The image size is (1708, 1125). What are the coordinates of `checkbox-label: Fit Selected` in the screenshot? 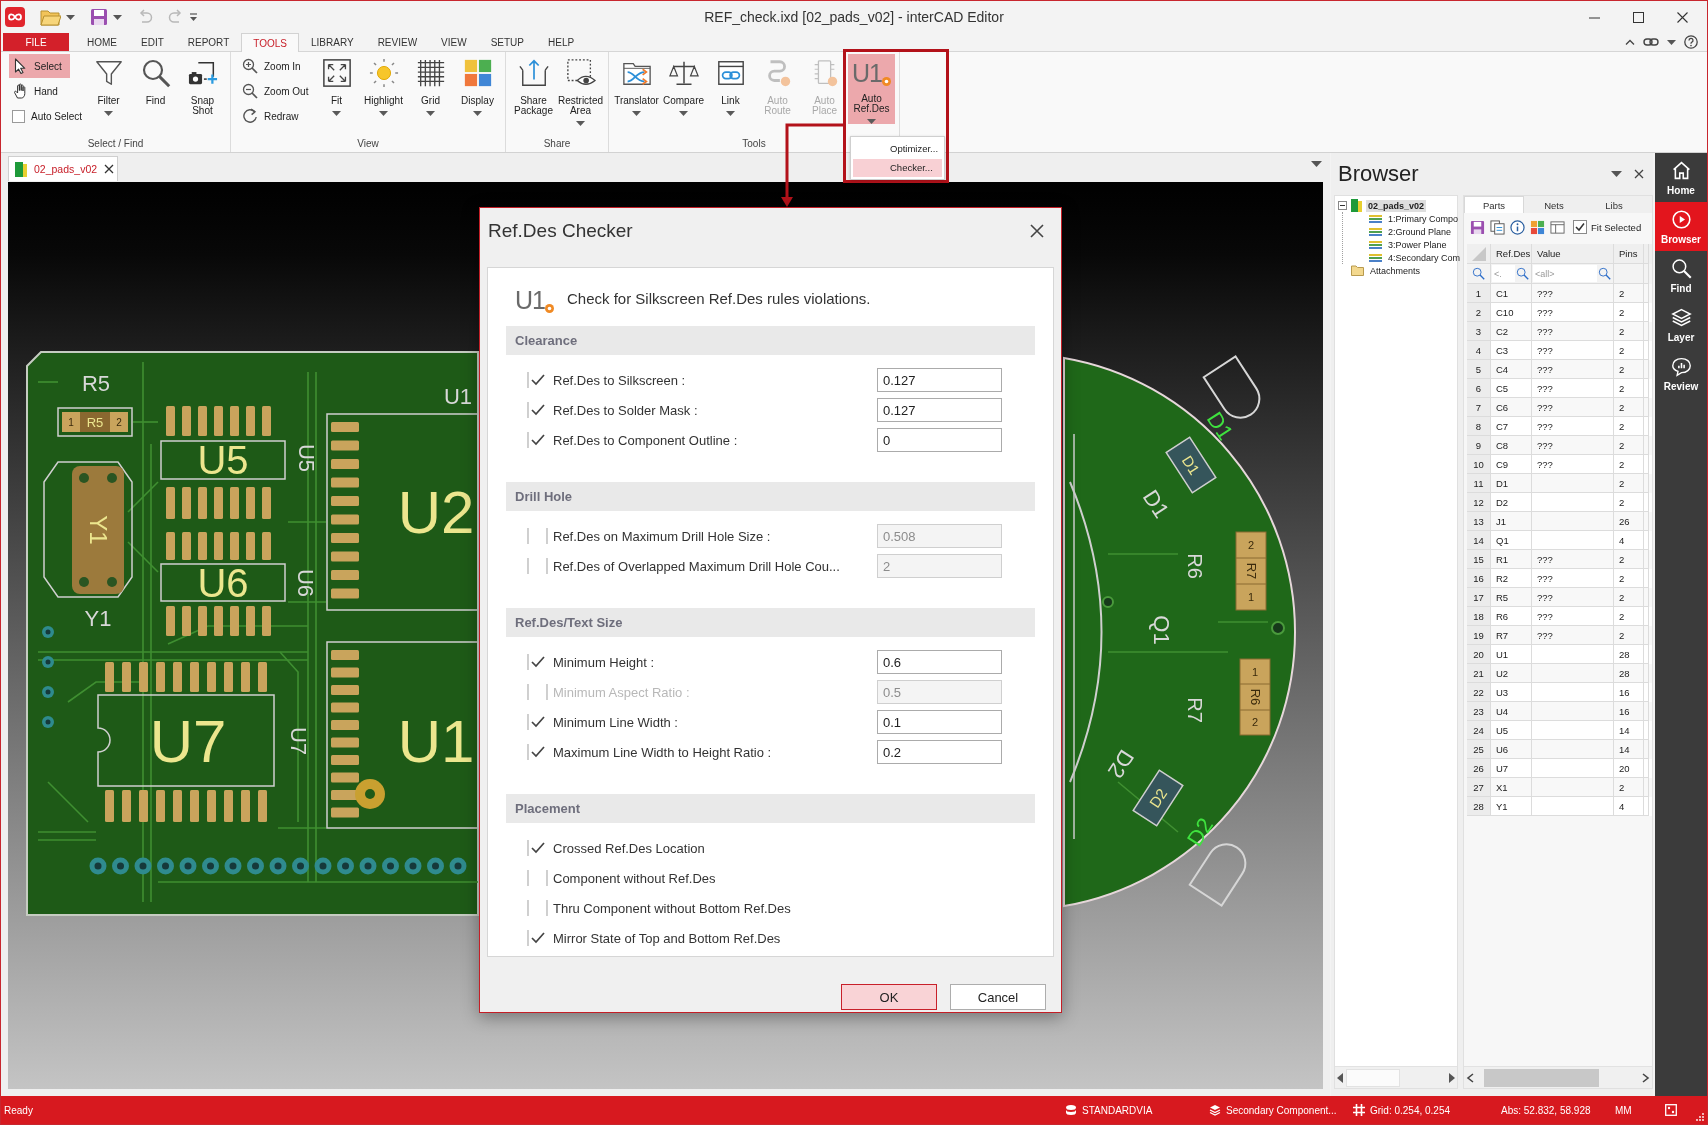 It's located at (1616, 227).